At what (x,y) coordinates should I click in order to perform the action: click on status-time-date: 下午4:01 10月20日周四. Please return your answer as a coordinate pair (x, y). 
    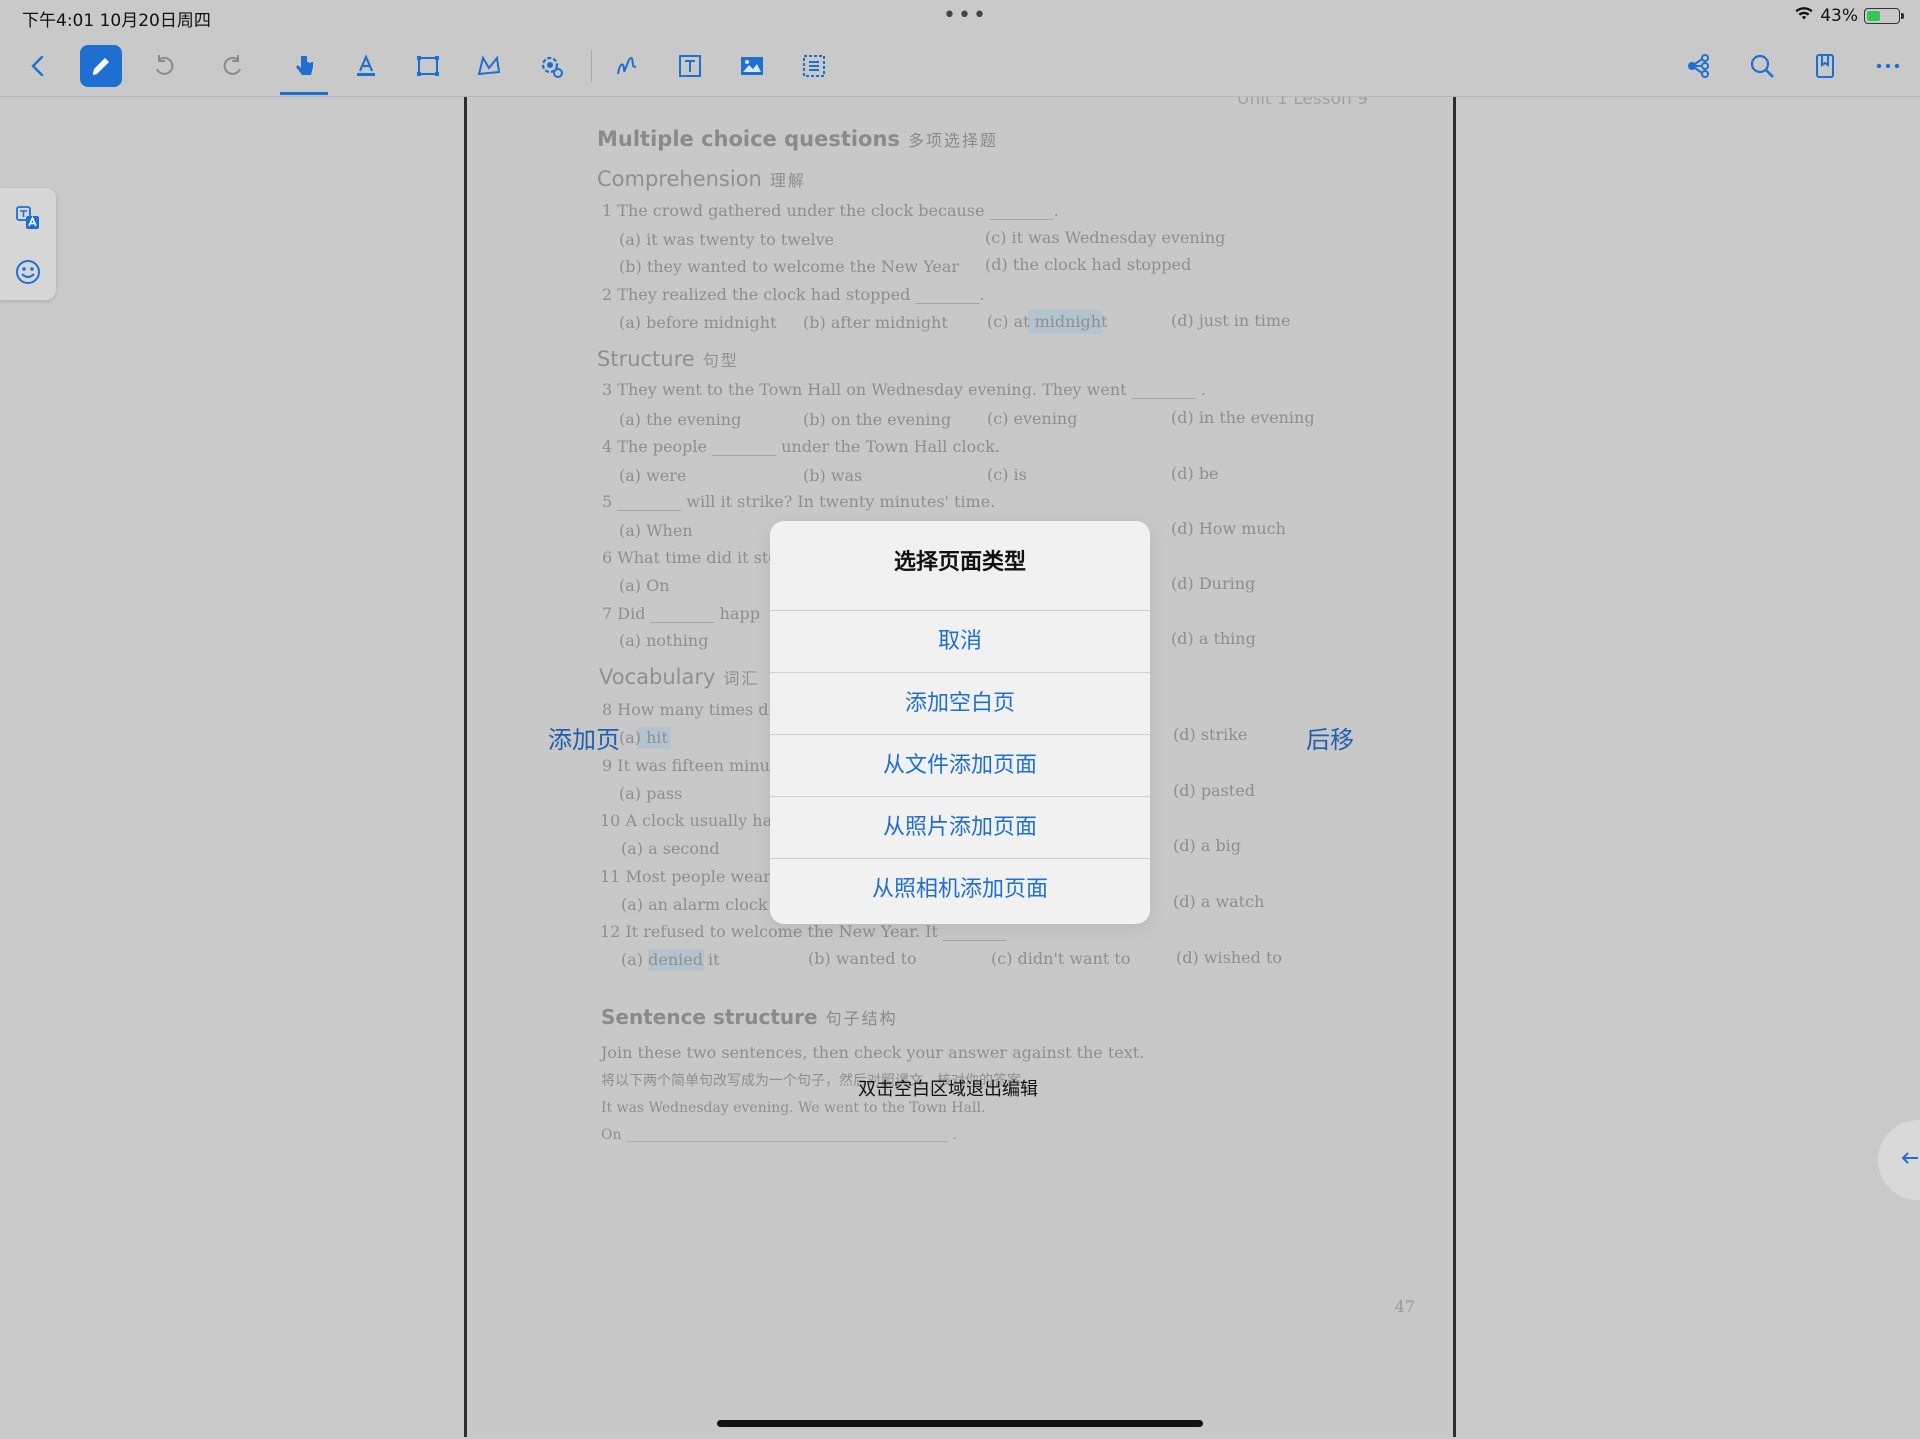
    Looking at the image, I should click on (116, 21).